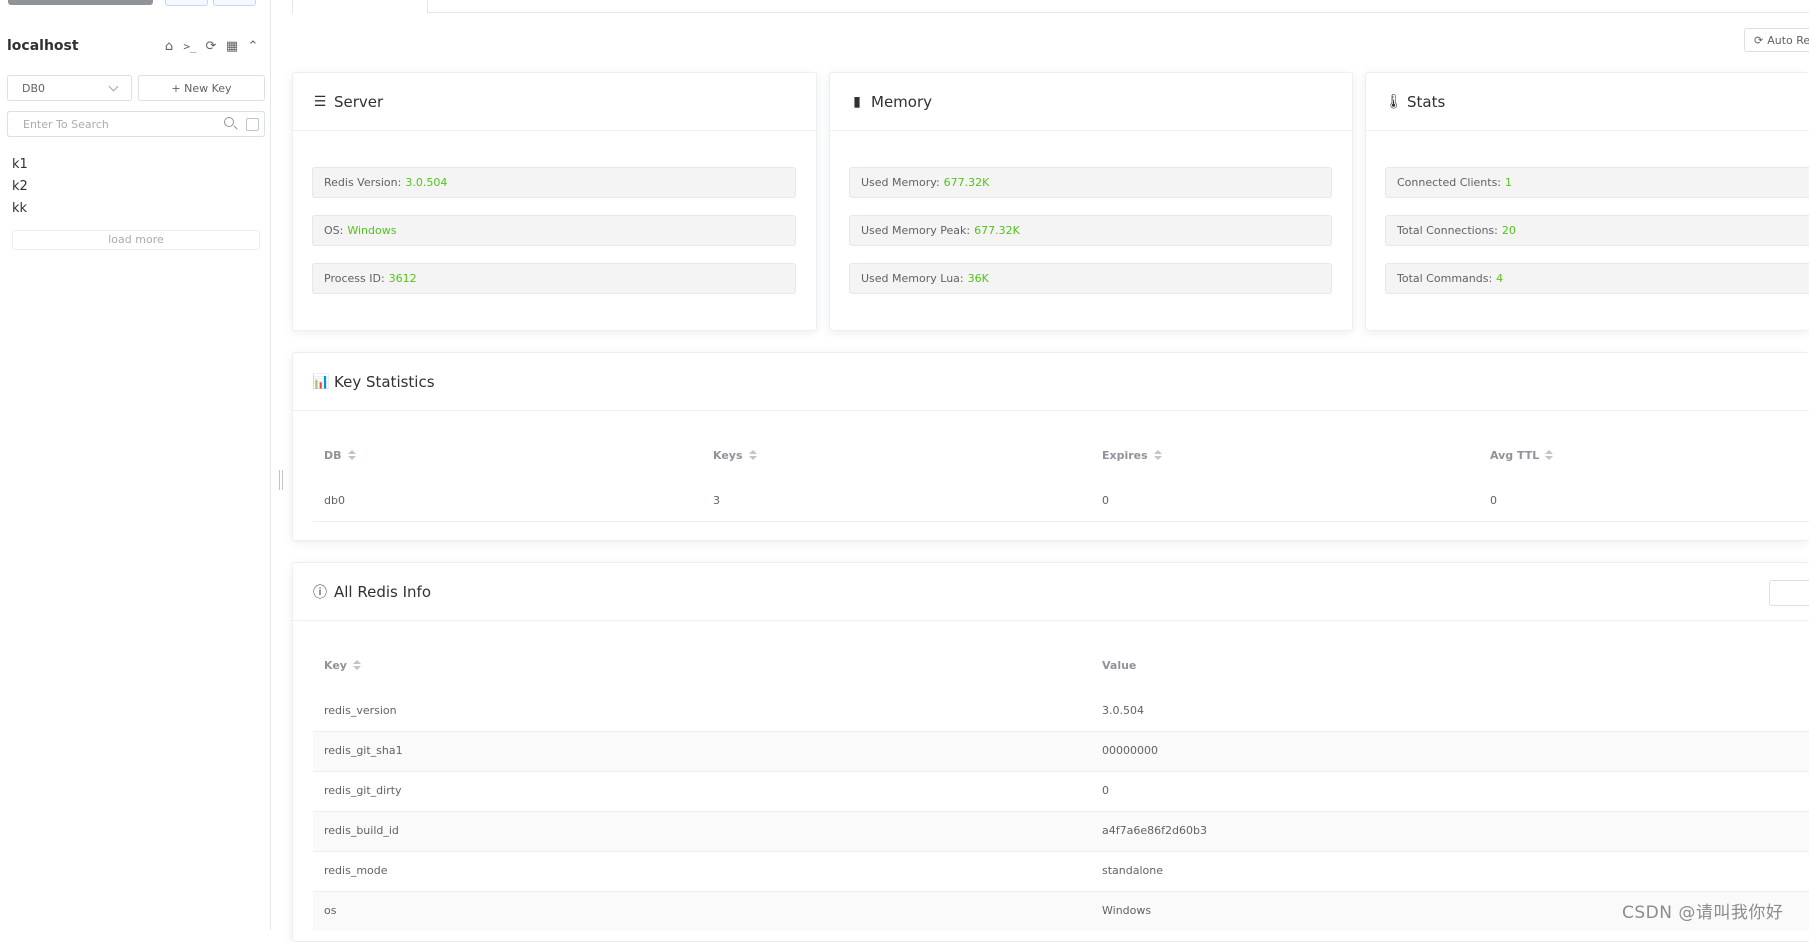 This screenshot has height=942, width=1809. I want to click on bar-chart-icon: 📊, so click(321, 381).